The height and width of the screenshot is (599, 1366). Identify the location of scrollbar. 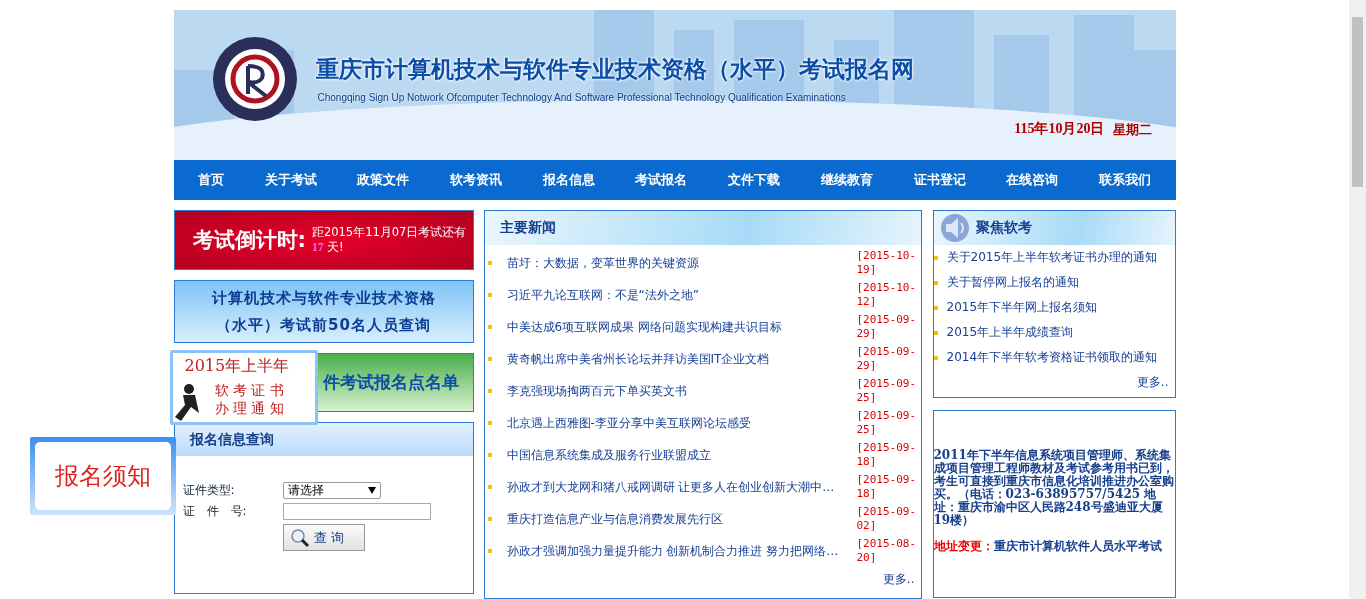
(1357, 299).